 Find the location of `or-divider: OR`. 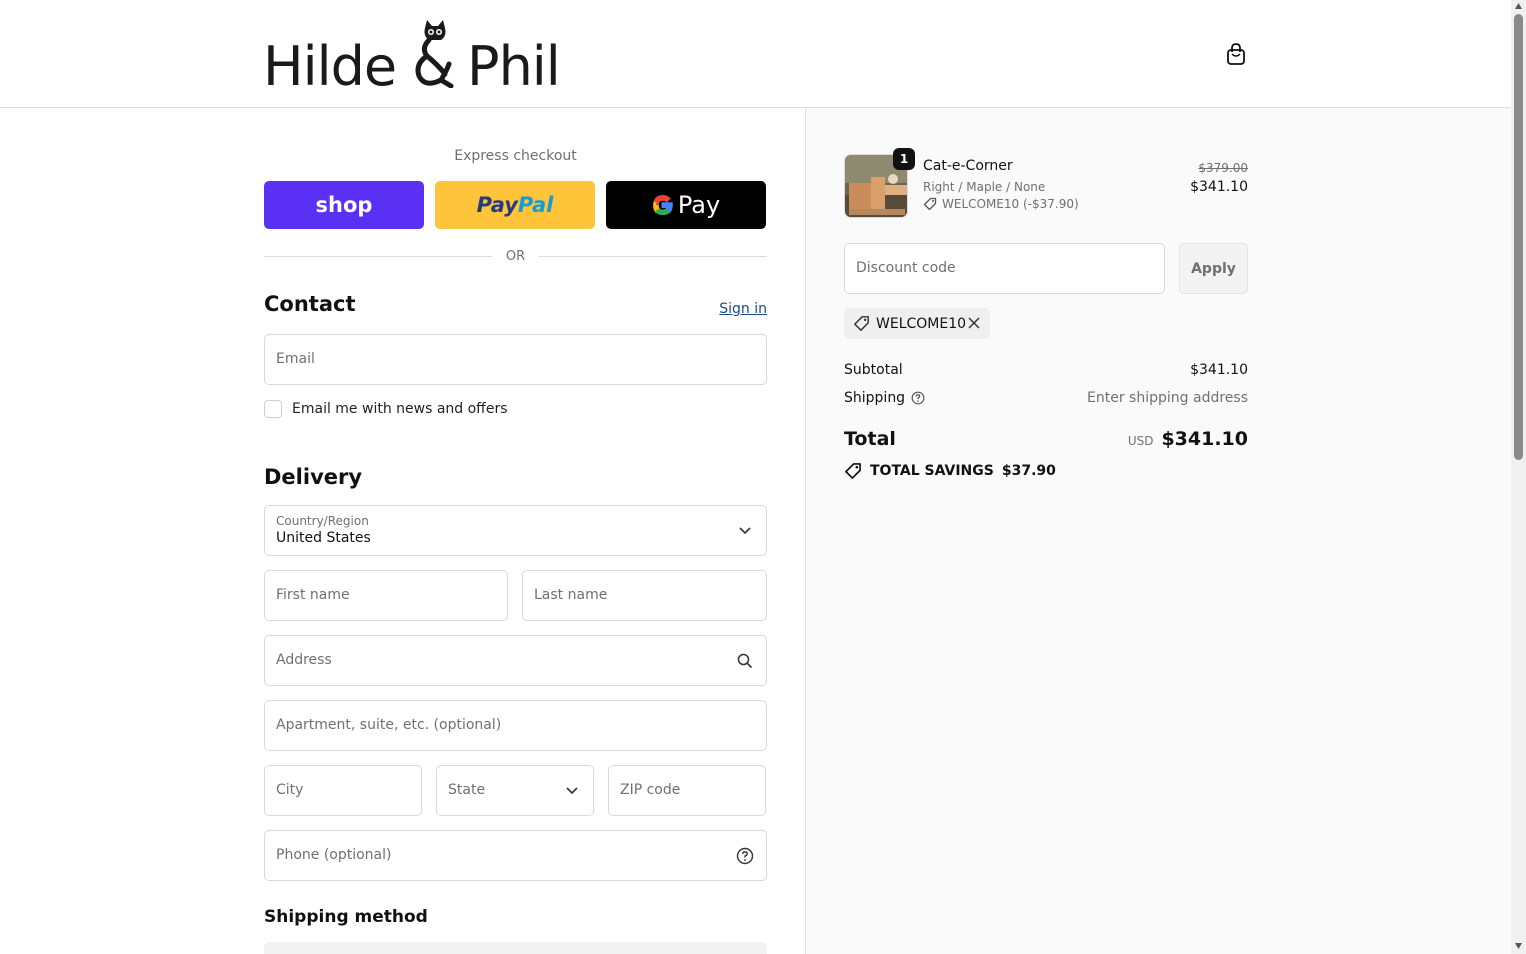

or-divider: OR is located at coordinates (515, 256).